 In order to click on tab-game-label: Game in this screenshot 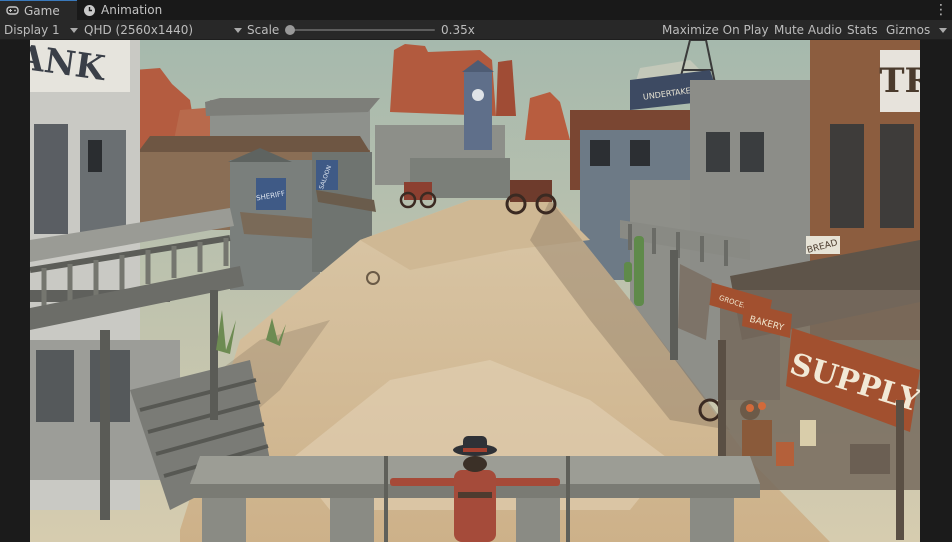, I will do `click(42, 10)`.